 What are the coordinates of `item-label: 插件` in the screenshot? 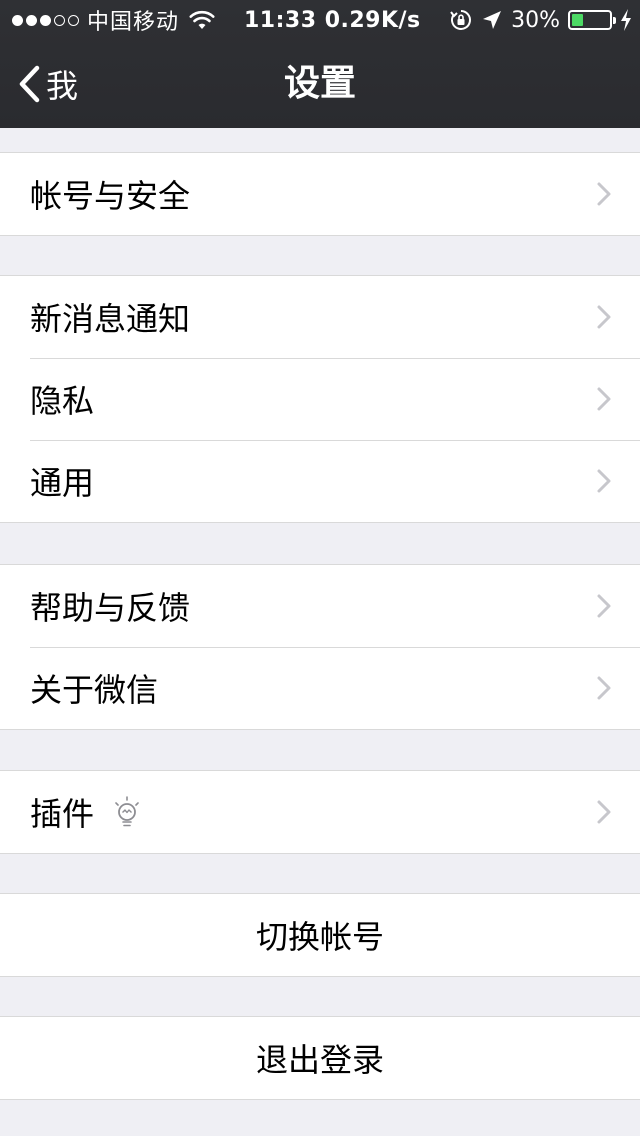 It's located at (62, 814).